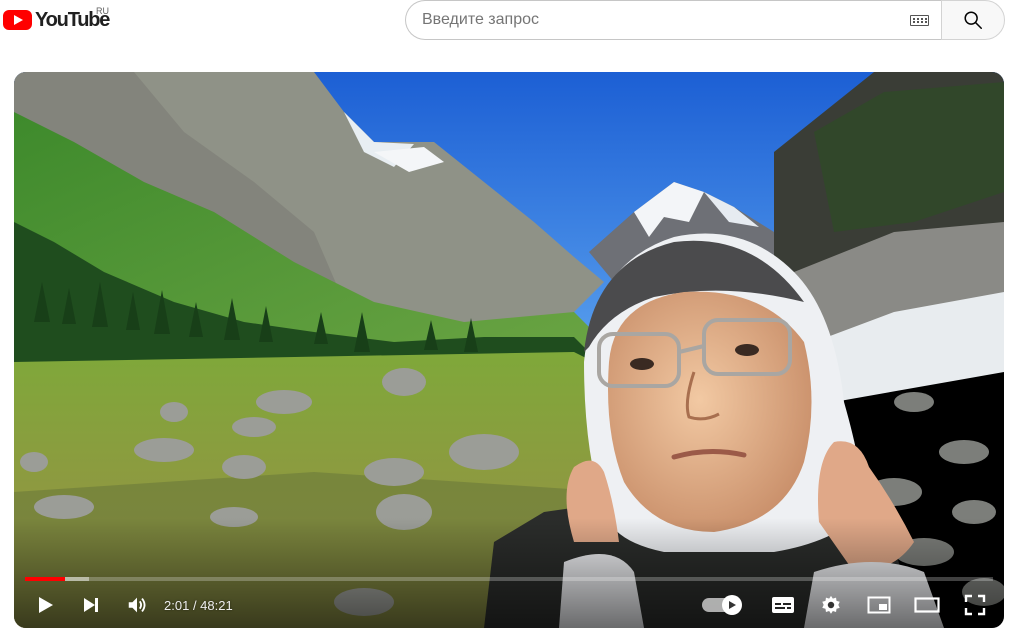 The image size is (1009, 632). Describe the element at coordinates (45, 579) in the screenshot. I see `progress-played` at that location.